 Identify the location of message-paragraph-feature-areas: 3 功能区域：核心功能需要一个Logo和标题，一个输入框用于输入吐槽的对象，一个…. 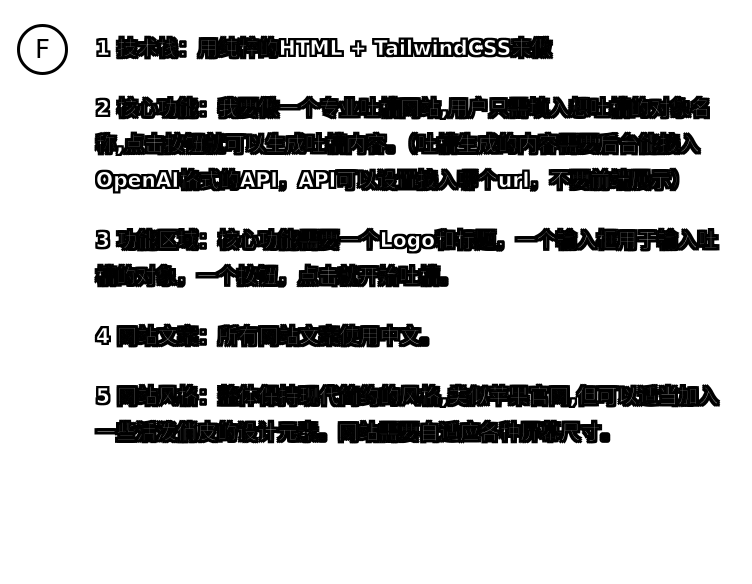
(407, 258).